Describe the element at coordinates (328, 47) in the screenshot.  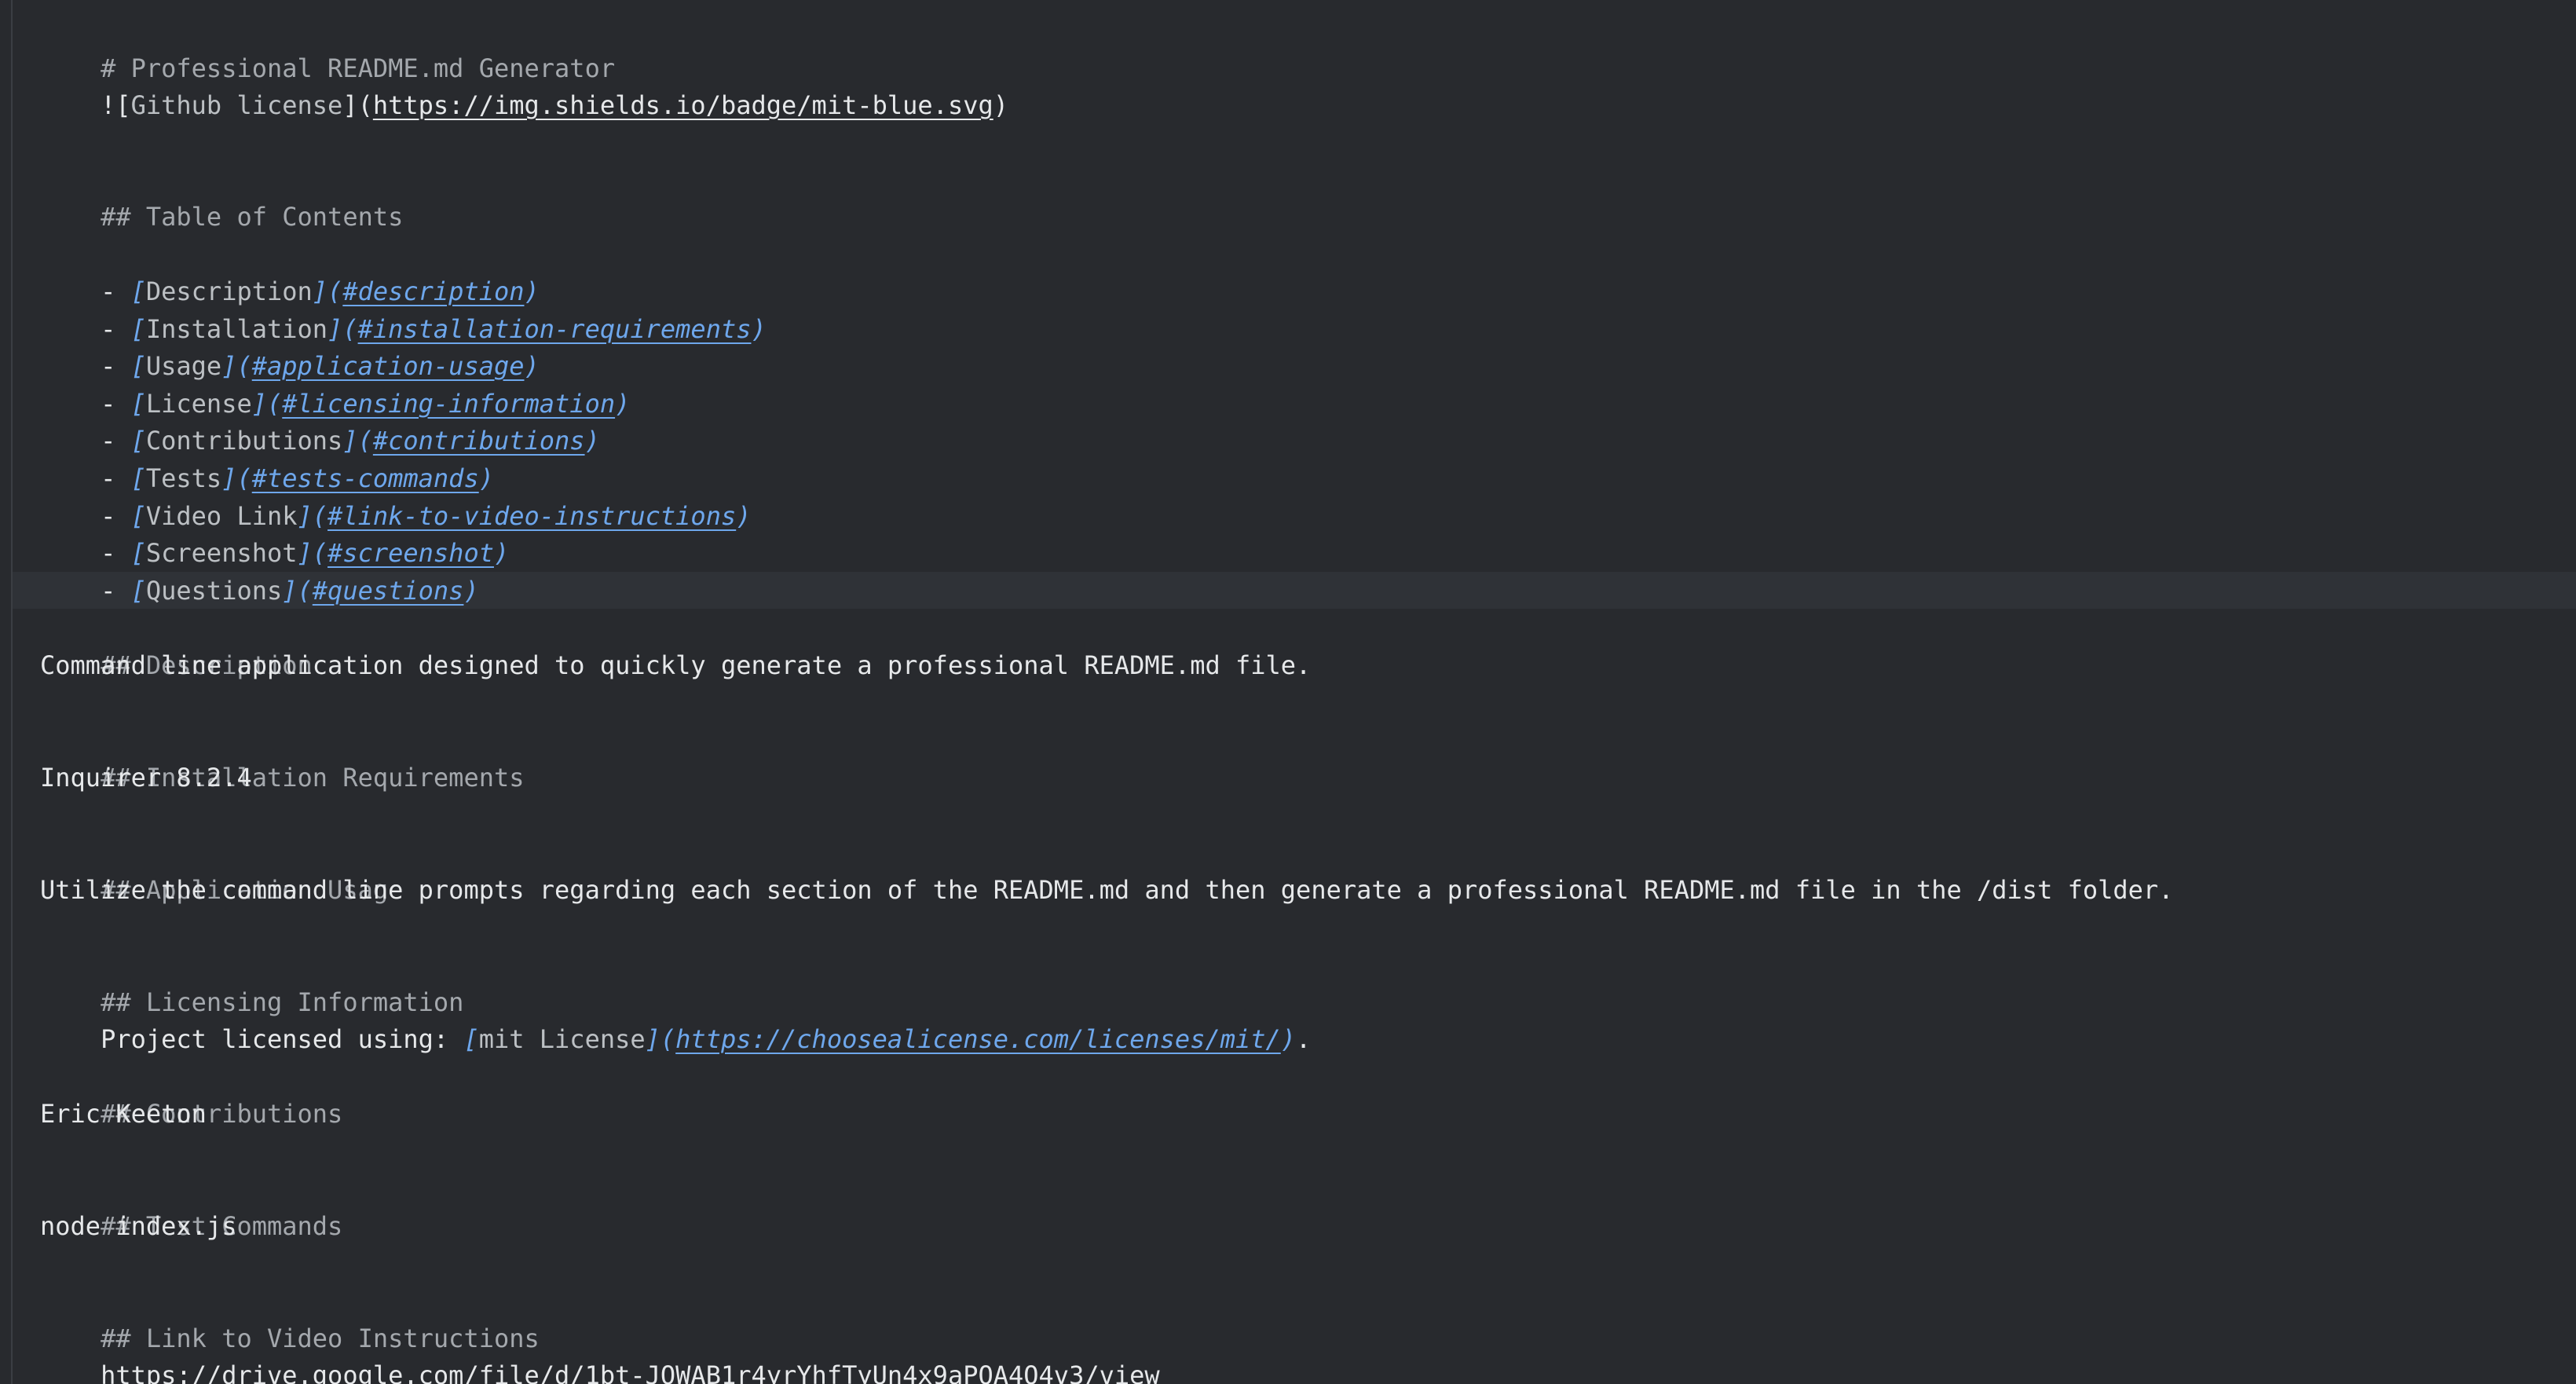
I see `title-line: # Professional README.md Generator` at that location.